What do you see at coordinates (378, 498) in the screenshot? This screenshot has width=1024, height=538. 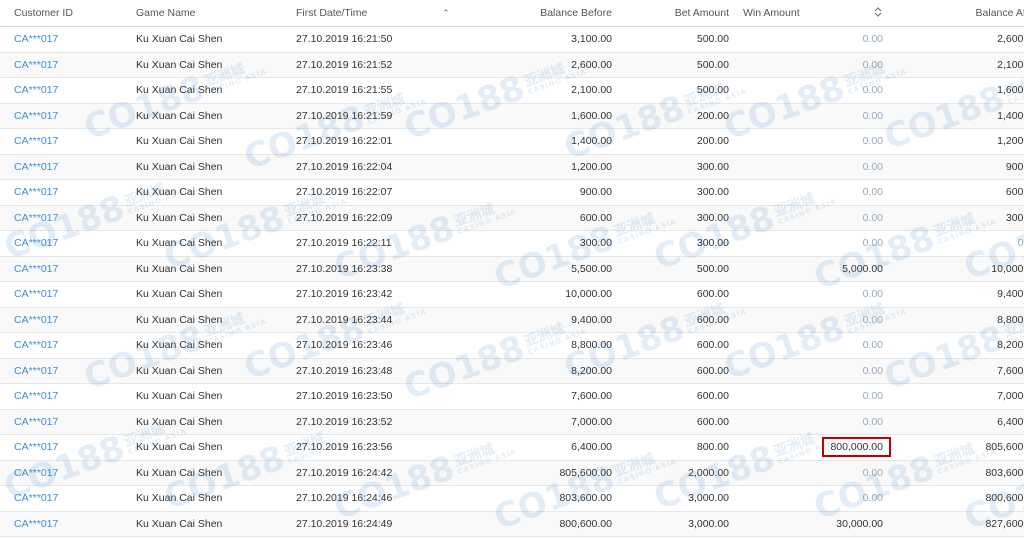 I see `cell-first-date: 27.10.2019 16:24:46` at bounding box center [378, 498].